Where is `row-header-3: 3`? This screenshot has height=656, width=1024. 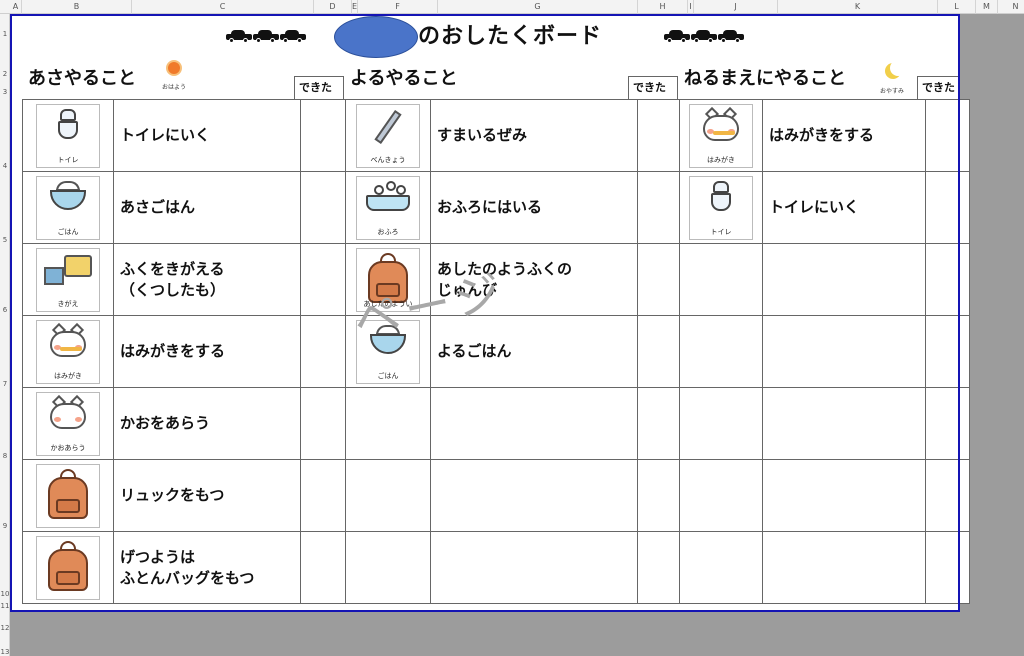
row-header-3: 3 is located at coordinates (5, 92).